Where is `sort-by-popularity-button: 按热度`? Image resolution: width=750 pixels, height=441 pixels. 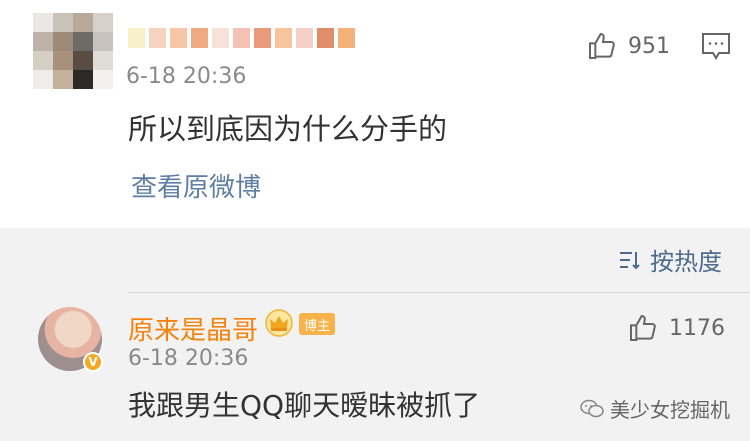
sort-by-popularity-button: 按热度 is located at coordinates (670, 259).